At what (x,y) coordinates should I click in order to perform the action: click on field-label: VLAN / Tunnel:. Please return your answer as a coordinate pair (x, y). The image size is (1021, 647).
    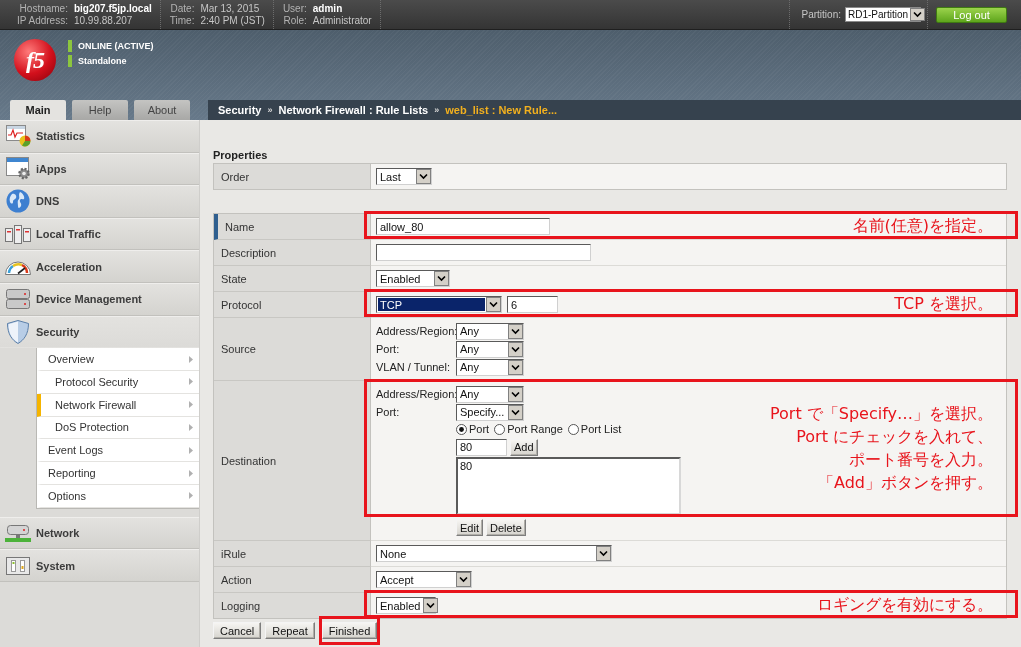
    Looking at the image, I should click on (413, 367).